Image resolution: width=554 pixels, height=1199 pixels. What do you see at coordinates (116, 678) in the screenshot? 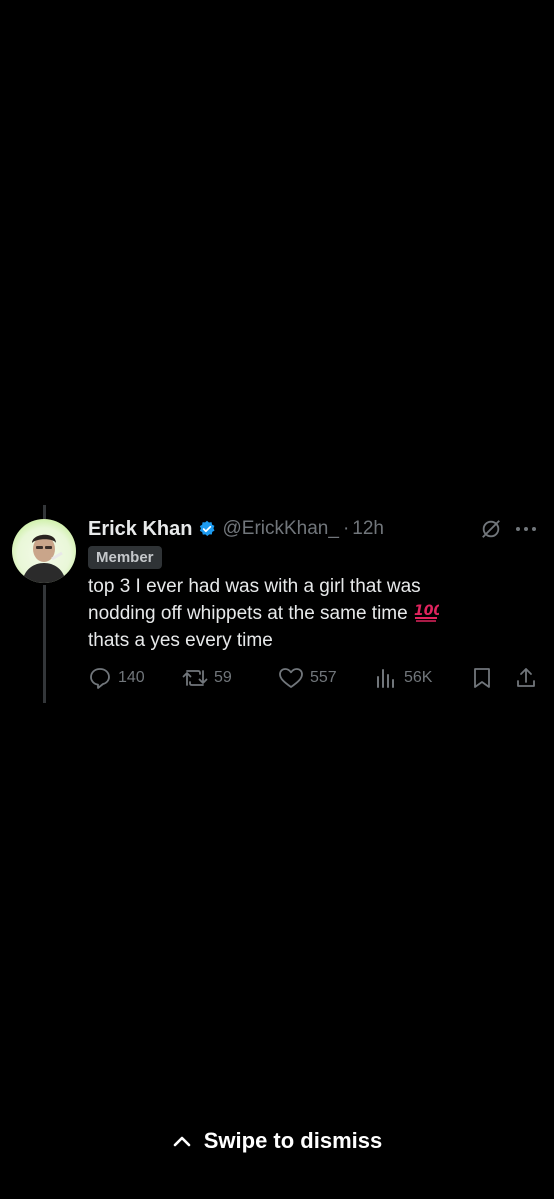
I see `reply-button: 140` at bounding box center [116, 678].